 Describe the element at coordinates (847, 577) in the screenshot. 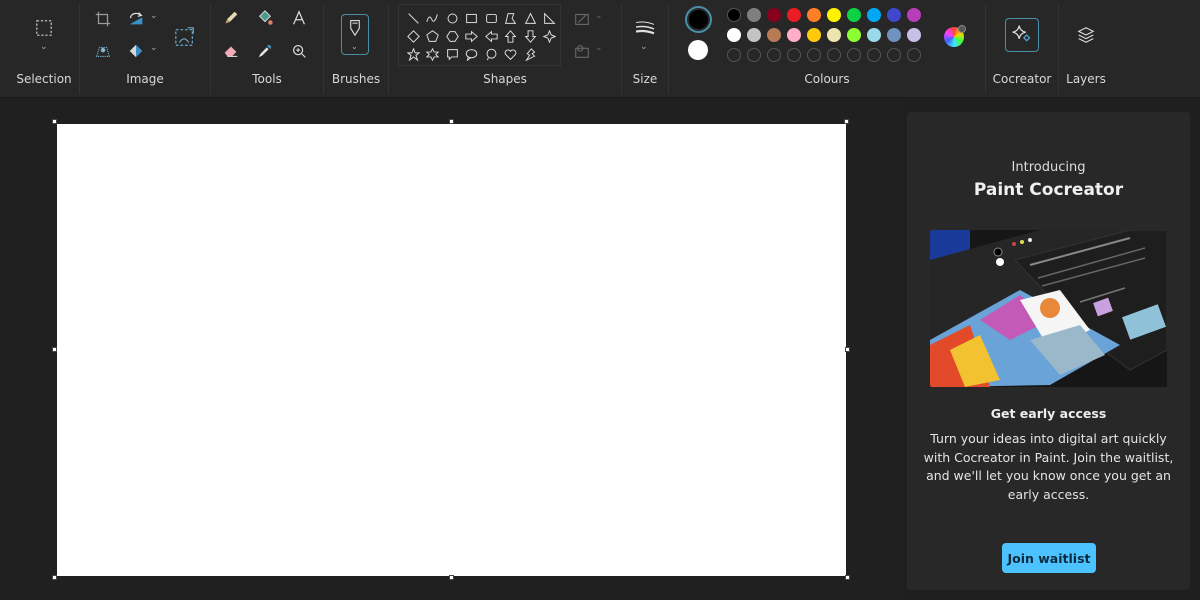

I see `resize-handle-bottom-right` at that location.